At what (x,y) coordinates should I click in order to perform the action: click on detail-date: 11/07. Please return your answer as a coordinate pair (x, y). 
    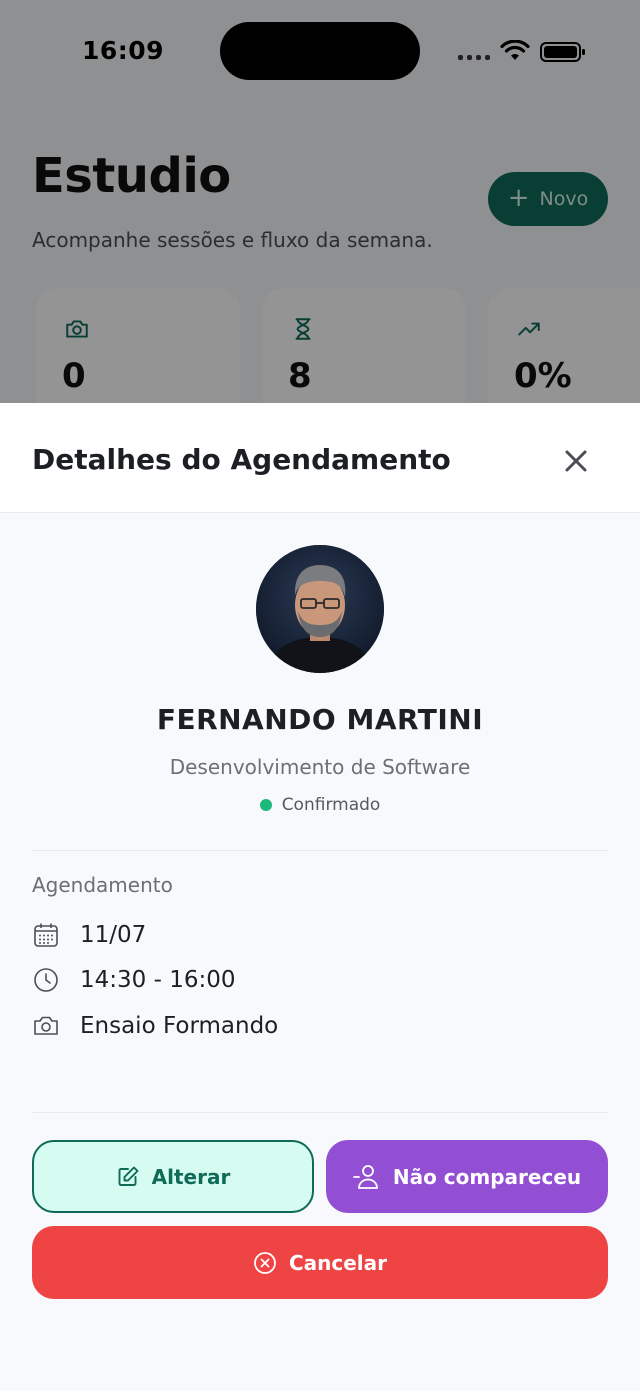
    Looking at the image, I should click on (113, 935).